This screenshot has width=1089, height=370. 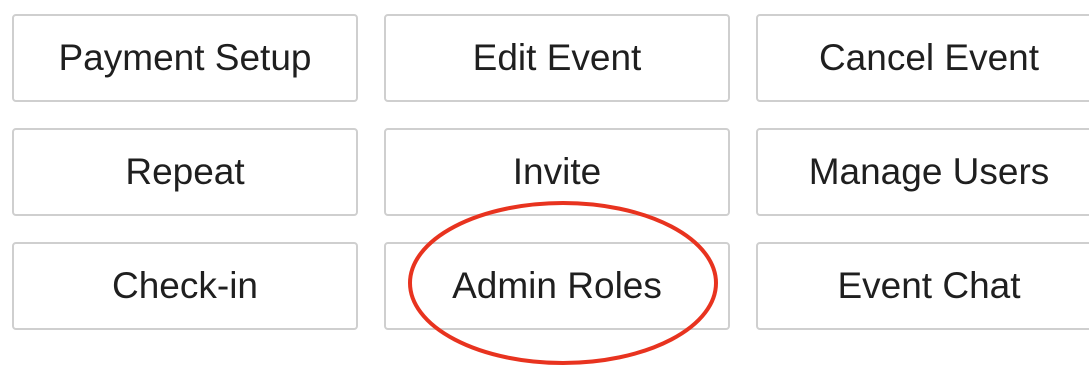 I want to click on repeat-button: Repeat, so click(x=185, y=172).